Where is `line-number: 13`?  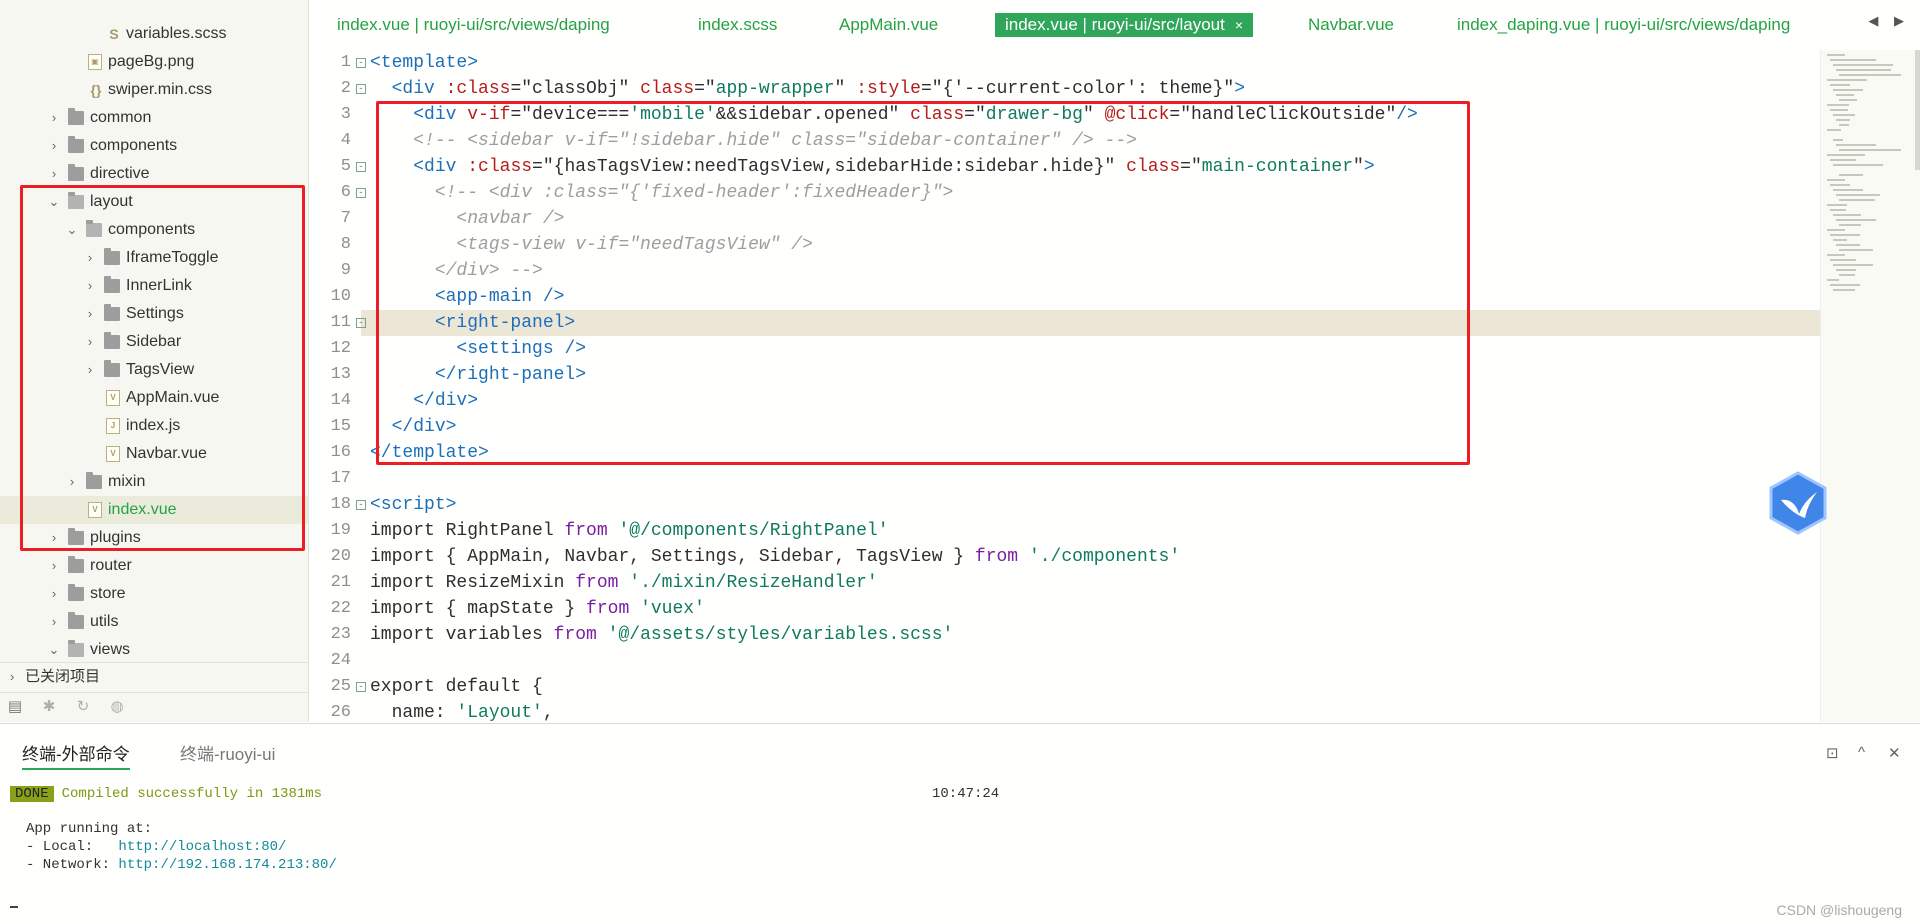 line-number: 13 is located at coordinates (340, 374).